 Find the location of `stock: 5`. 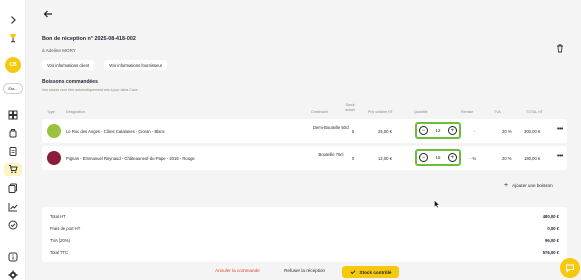

stock: 5 is located at coordinates (353, 131).